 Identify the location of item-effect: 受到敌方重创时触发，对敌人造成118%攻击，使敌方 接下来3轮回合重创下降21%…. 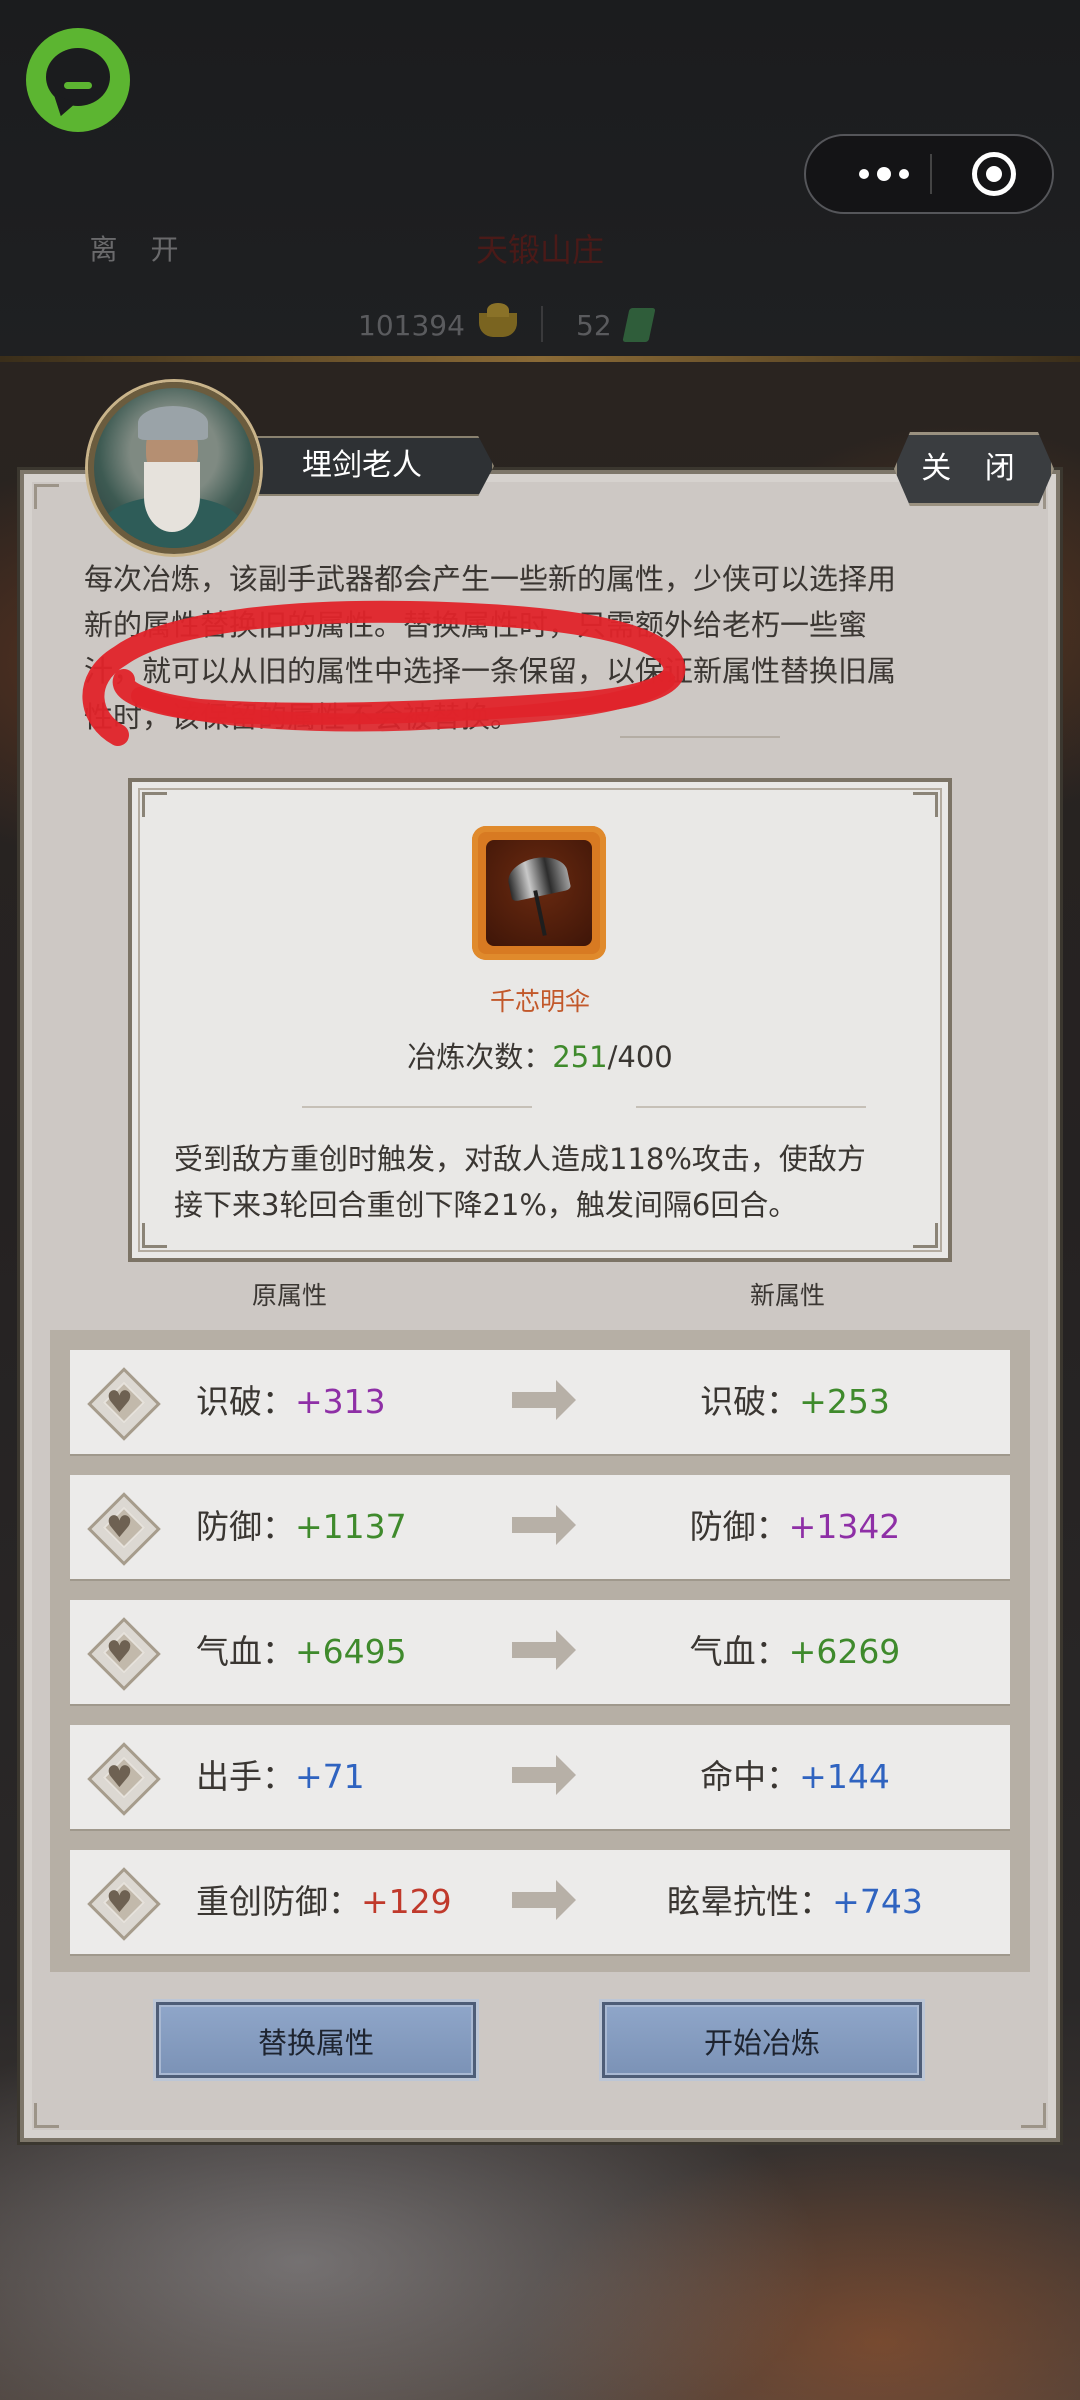
(544, 1182).